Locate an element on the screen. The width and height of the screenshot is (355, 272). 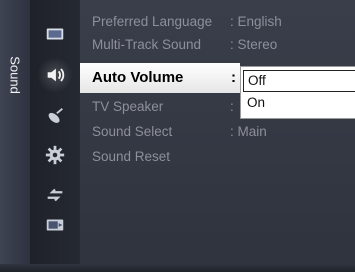
menu-item-label-active: Auto Volume is located at coordinates (138, 77).